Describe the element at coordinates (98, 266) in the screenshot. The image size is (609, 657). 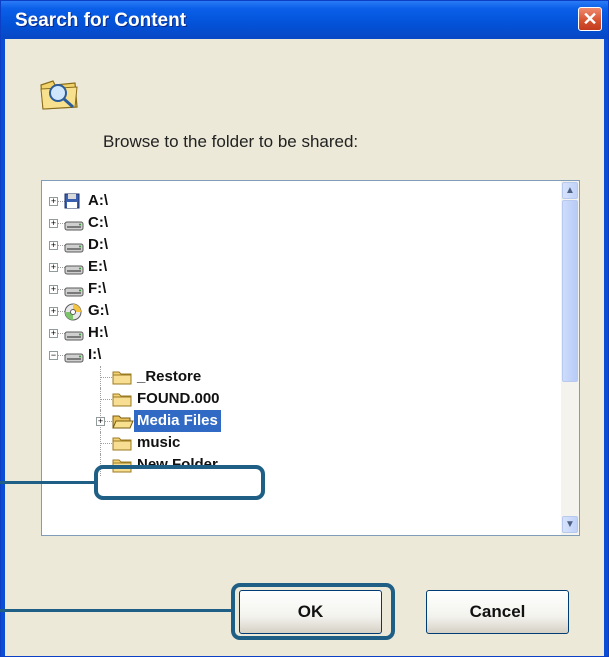
I see `tree-item-label: E:\` at that location.